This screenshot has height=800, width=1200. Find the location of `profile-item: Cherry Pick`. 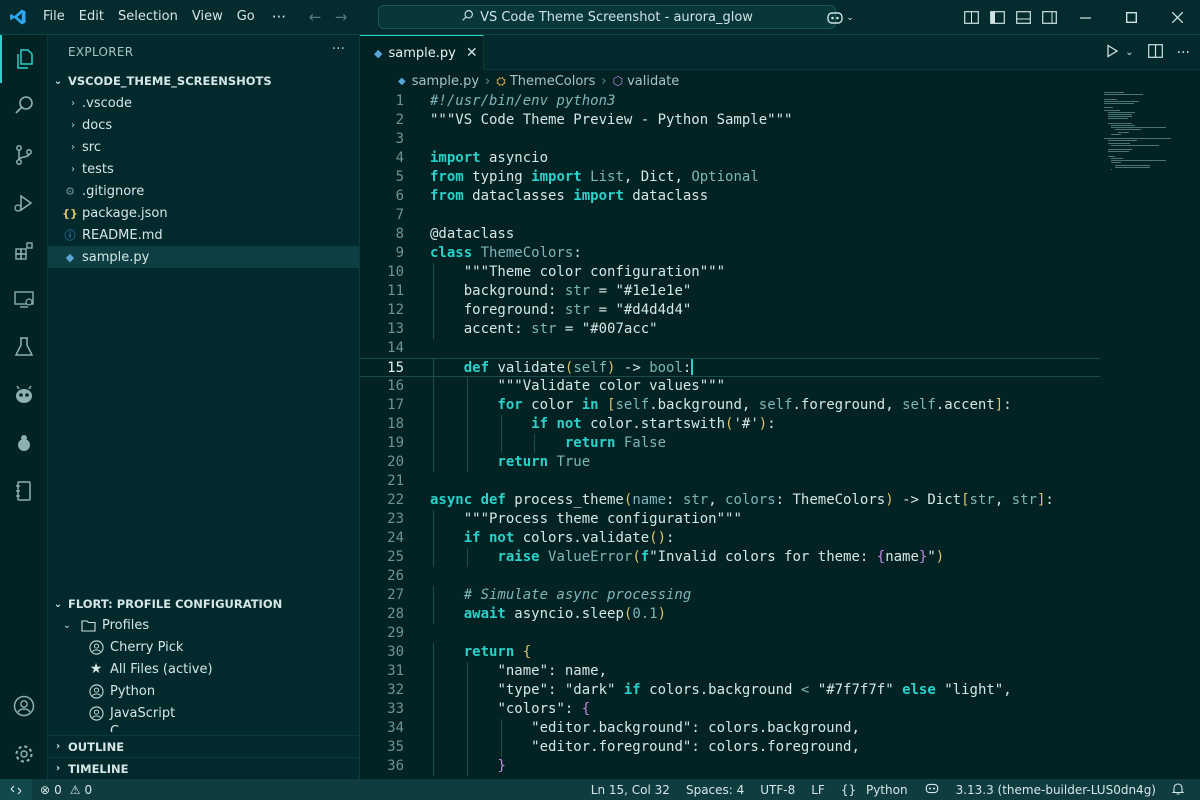

profile-item: Cherry Pick is located at coordinates (203, 647).